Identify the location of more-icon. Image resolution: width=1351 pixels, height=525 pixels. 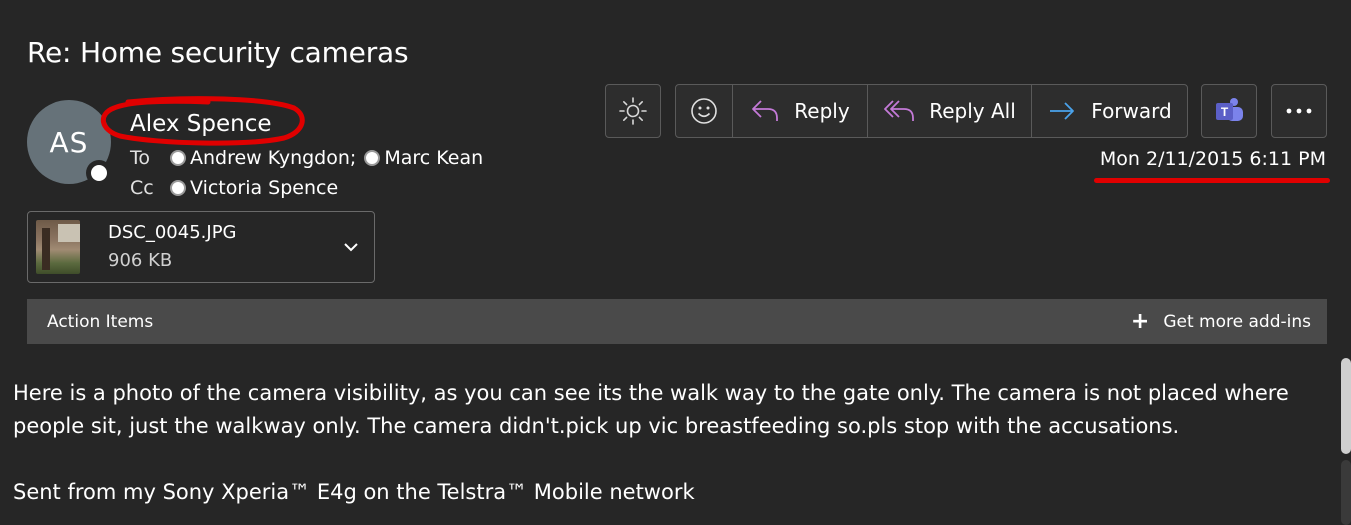
(1299, 111).